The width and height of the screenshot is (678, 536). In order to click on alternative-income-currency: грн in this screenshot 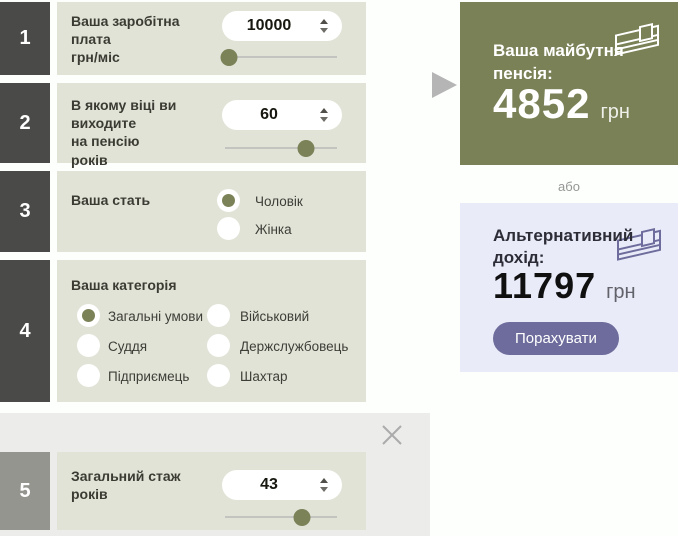, I will do `click(621, 292)`.